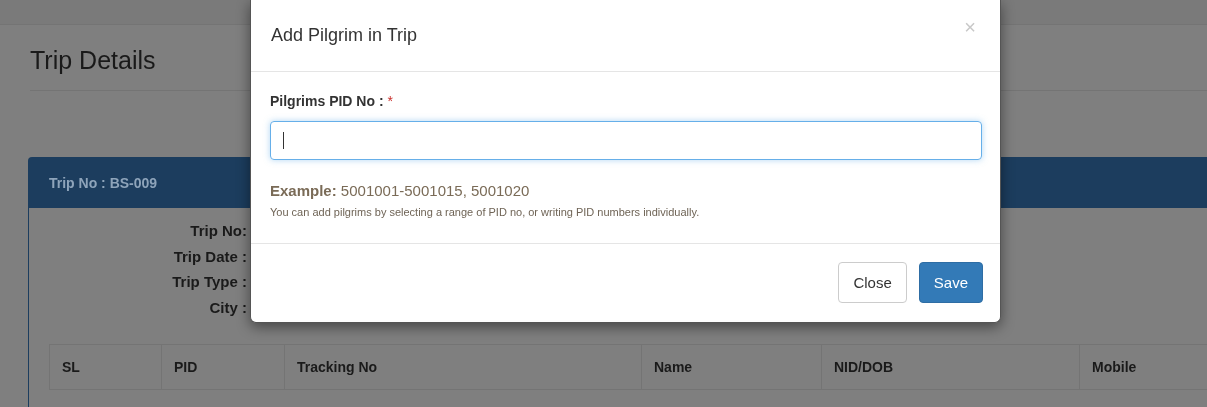 The image size is (1207, 407). What do you see at coordinates (485, 212) in the screenshot?
I see `help-text: You can add pilgrims by selecting a range of PID no, or writing PID numbers individually.` at bounding box center [485, 212].